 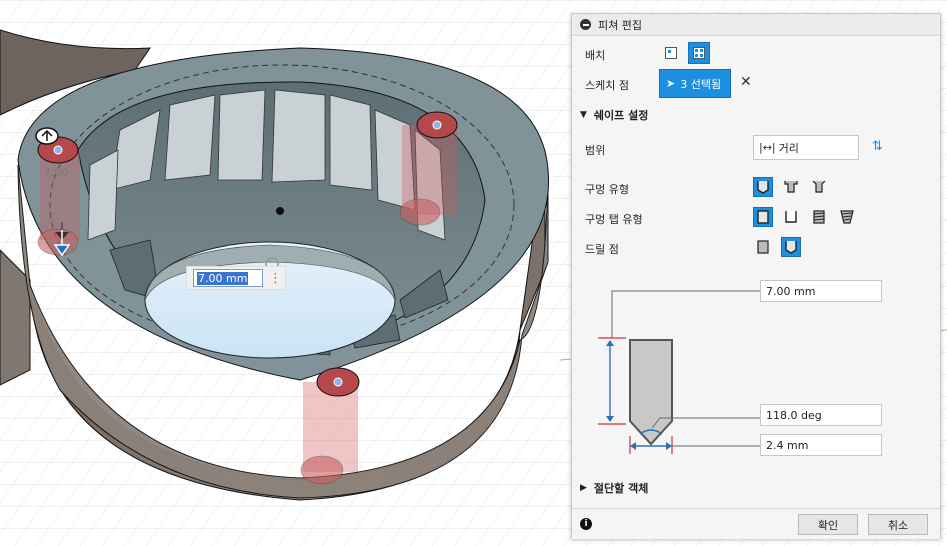 What do you see at coordinates (47, 136) in the screenshot?
I see `rotate-manipulator-icon` at bounding box center [47, 136].